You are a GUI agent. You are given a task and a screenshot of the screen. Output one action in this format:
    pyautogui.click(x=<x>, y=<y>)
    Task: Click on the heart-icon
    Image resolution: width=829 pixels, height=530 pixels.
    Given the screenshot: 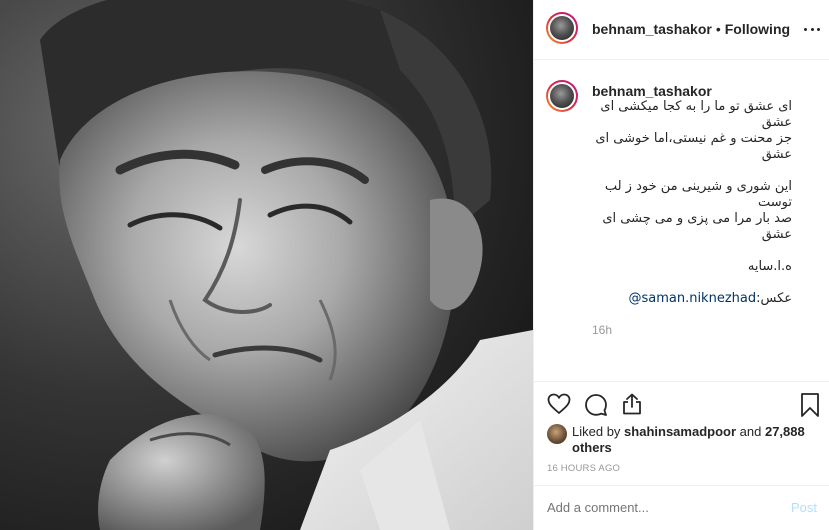 What is the action you would take?
    pyautogui.click(x=559, y=404)
    